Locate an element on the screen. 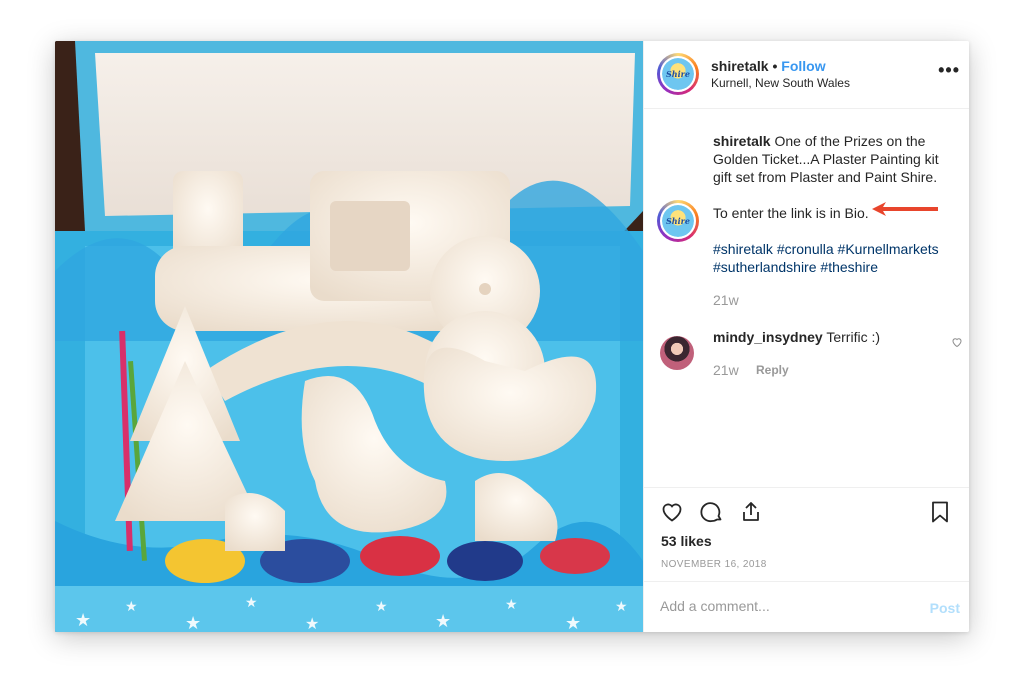  action-bar: 53 likes NOVEMBER 16, 2018 is located at coordinates (806, 534).